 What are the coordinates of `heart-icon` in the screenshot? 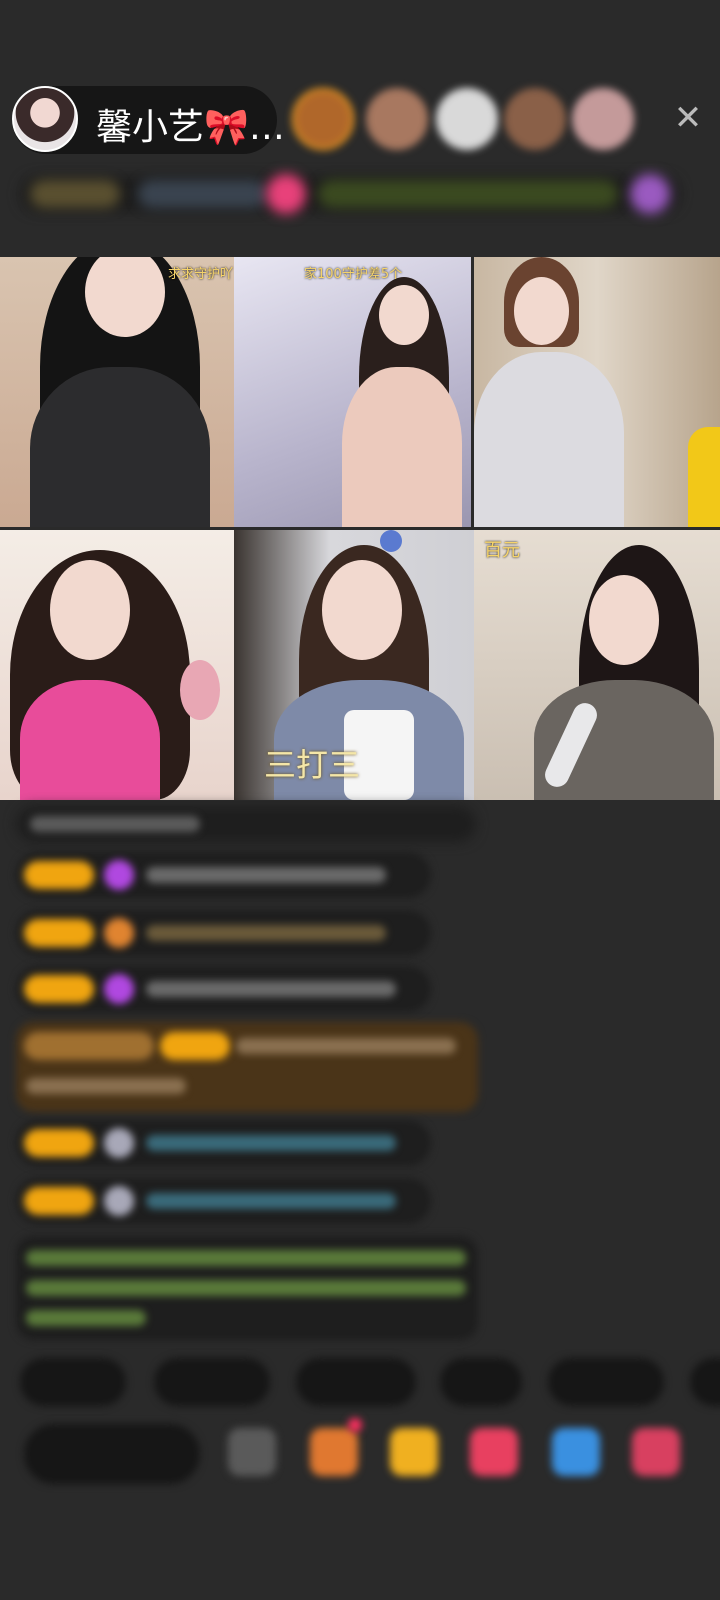 It's located at (494, 1452).